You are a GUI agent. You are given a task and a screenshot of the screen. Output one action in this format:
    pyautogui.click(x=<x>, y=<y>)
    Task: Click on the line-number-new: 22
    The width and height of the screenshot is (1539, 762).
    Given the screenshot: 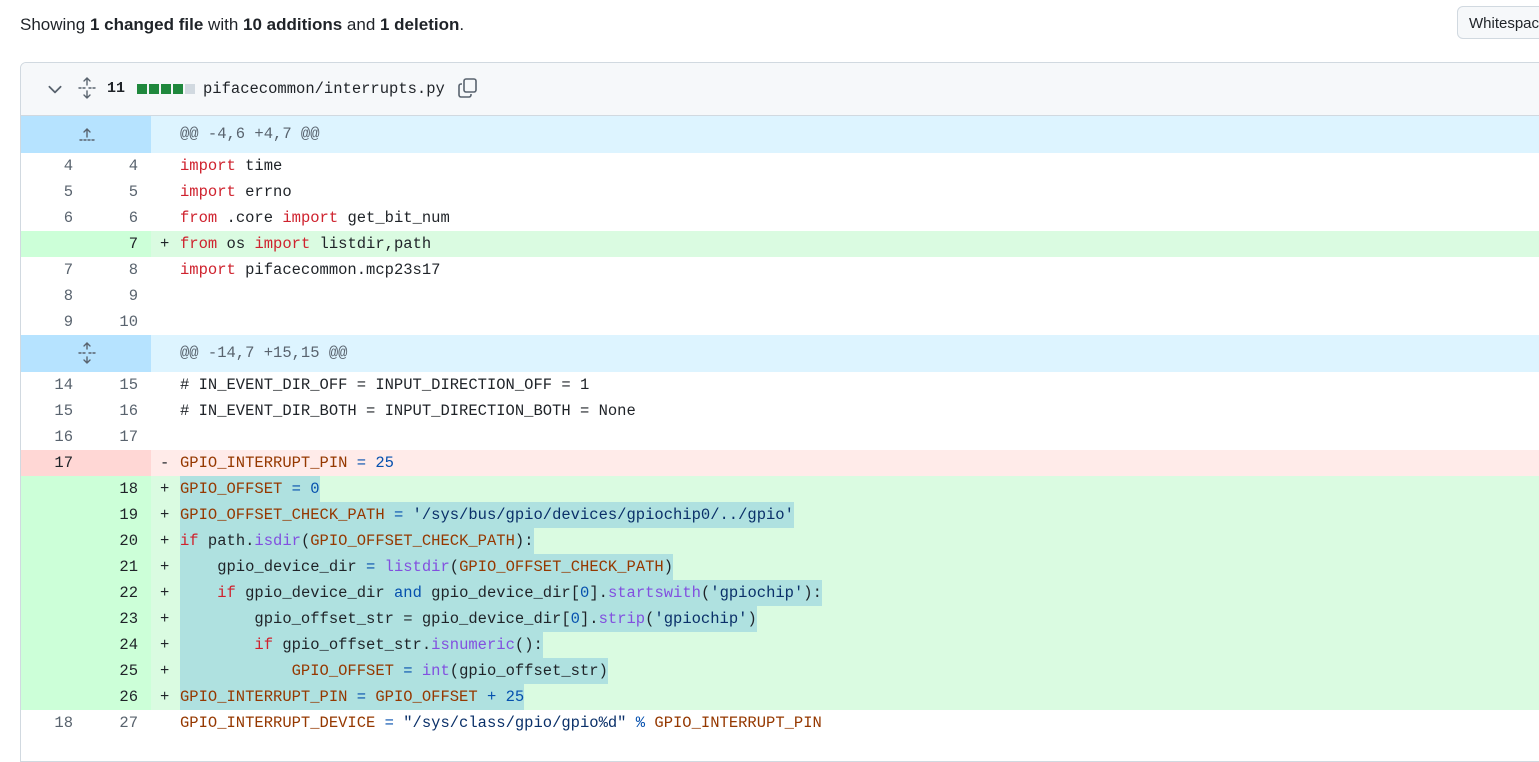 What is the action you would take?
    pyautogui.click(x=112, y=593)
    